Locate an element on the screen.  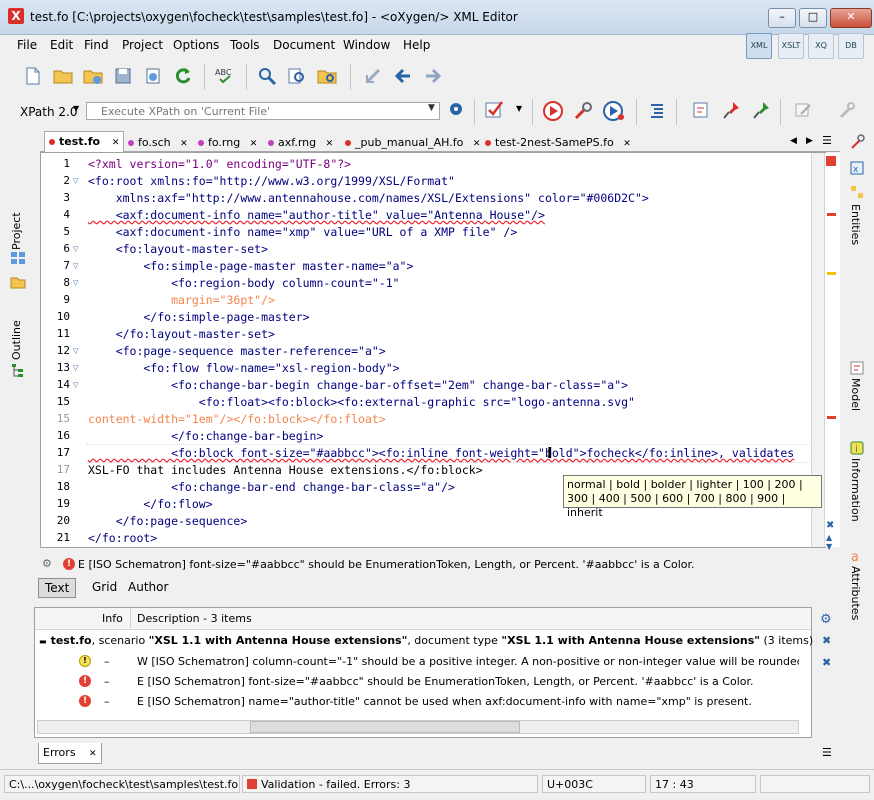
attributes-view-tab: Attributes is located at coordinates (855, 594).